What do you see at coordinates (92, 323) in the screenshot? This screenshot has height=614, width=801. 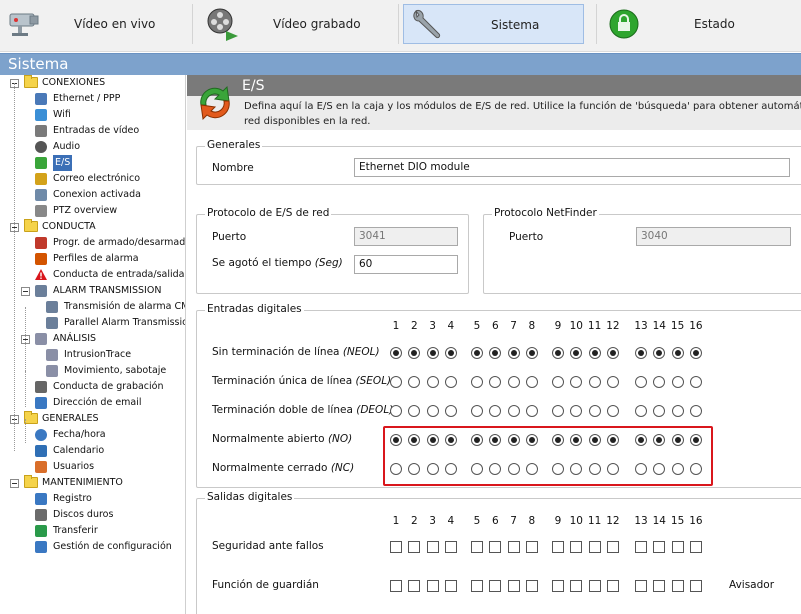 I see `sidebar-item-parallel-alarm-transmission: Parallel Alarm Transmission` at bounding box center [92, 323].